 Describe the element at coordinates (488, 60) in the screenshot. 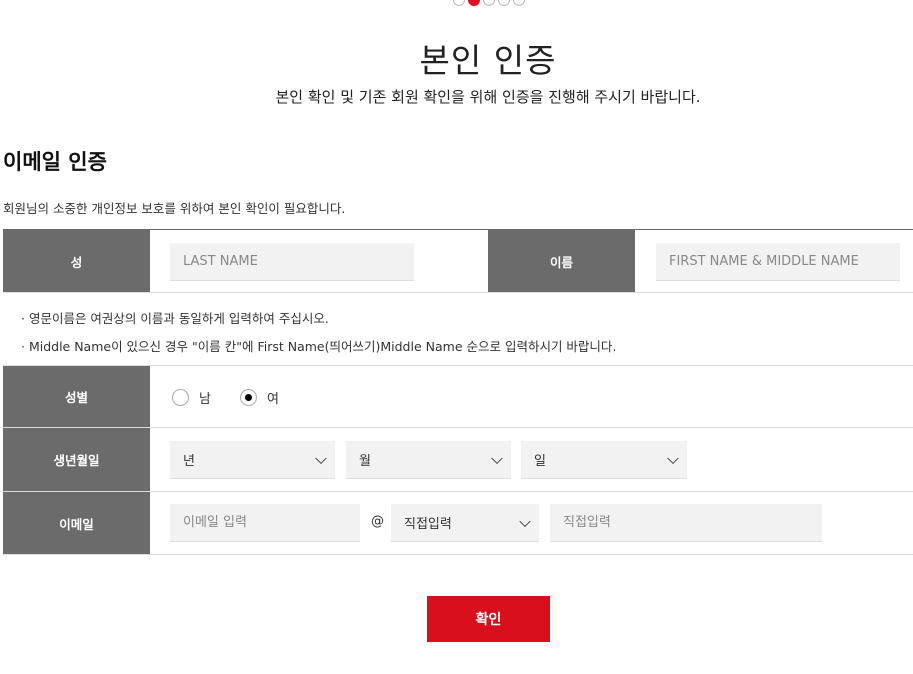

I see `page-title: 본인 인증` at that location.